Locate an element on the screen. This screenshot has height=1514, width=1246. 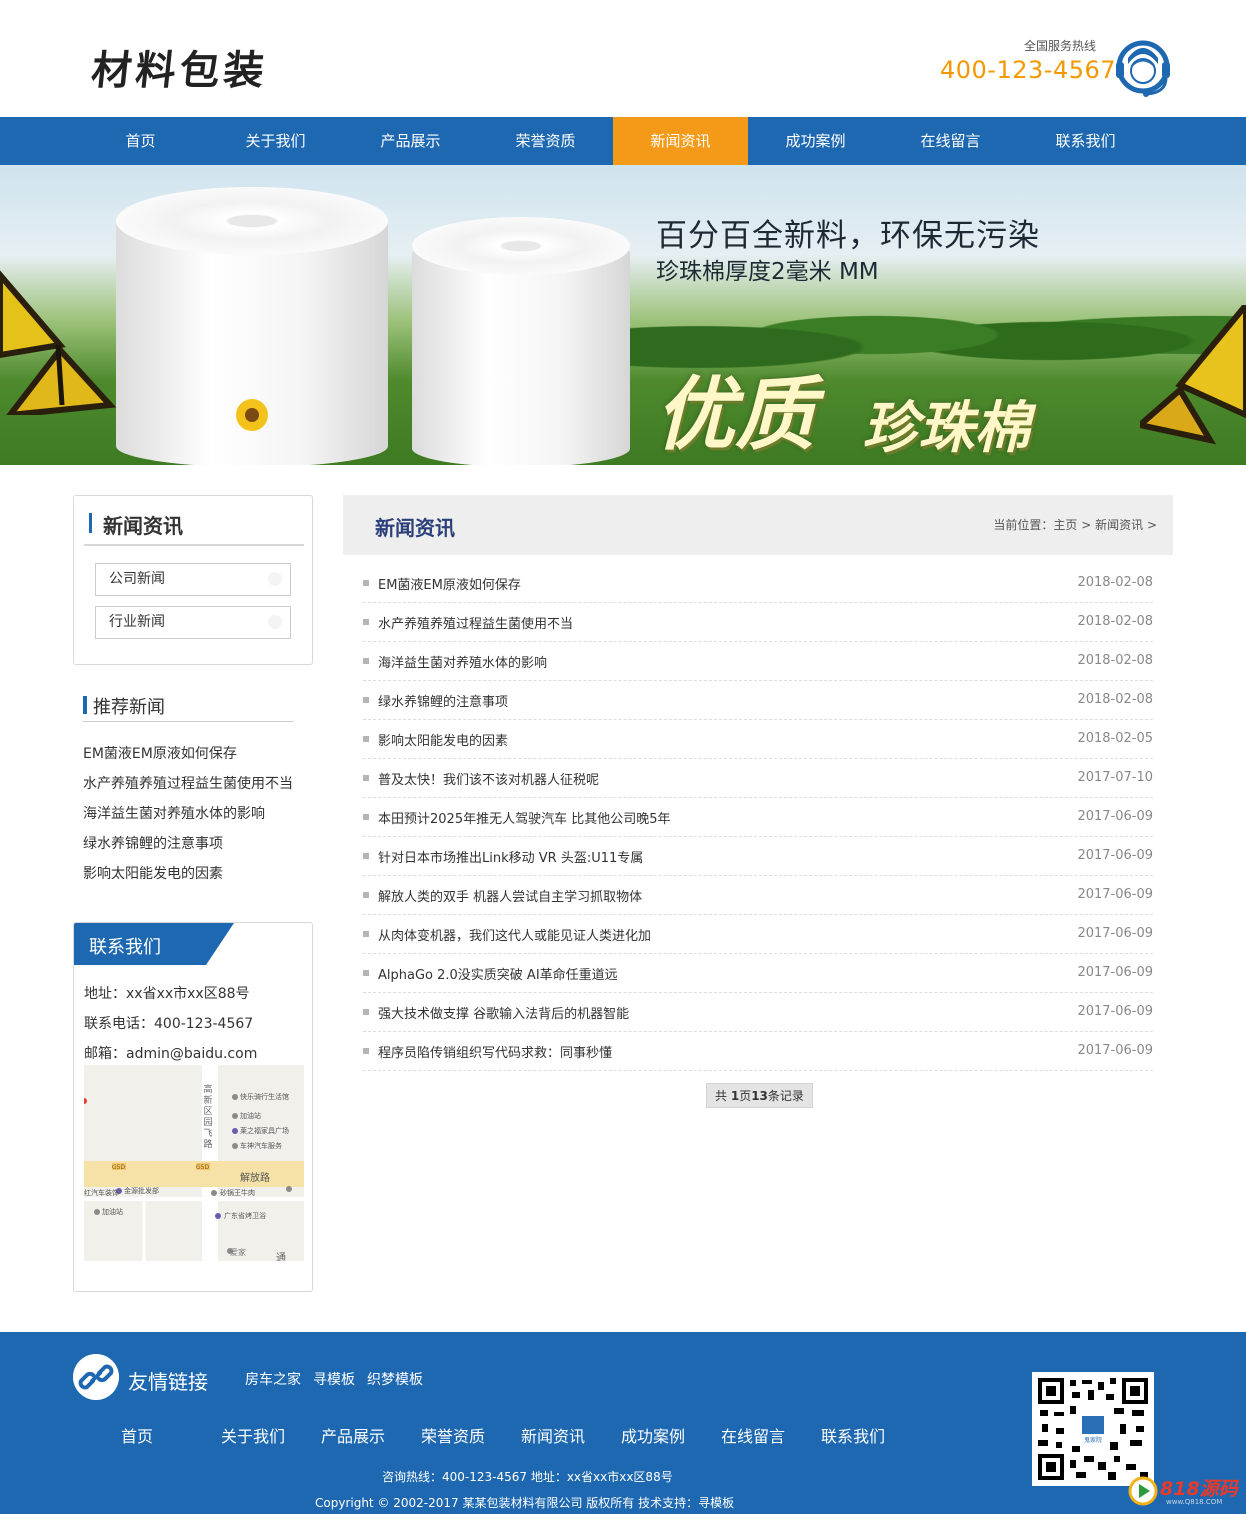
category-industry-news: 行业新闻 is located at coordinates (193, 622).